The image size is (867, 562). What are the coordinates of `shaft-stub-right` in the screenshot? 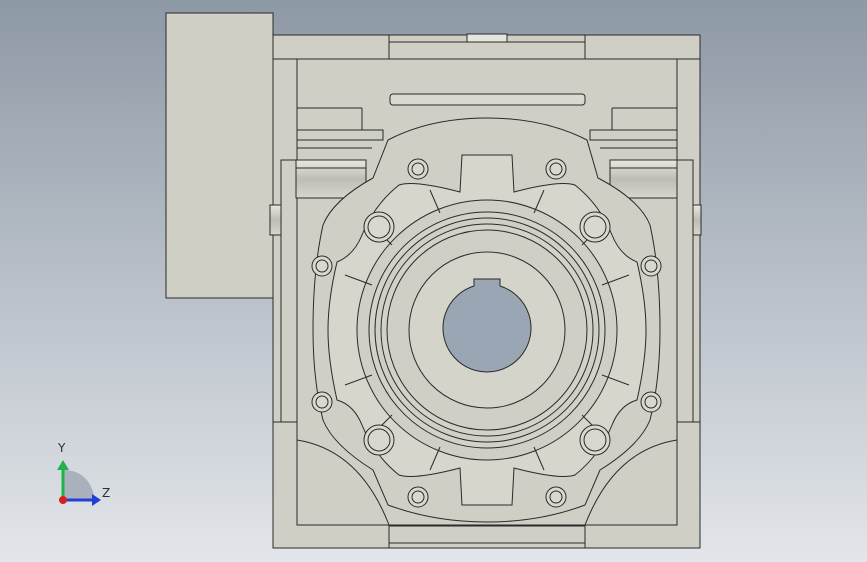 It's located at (697, 220).